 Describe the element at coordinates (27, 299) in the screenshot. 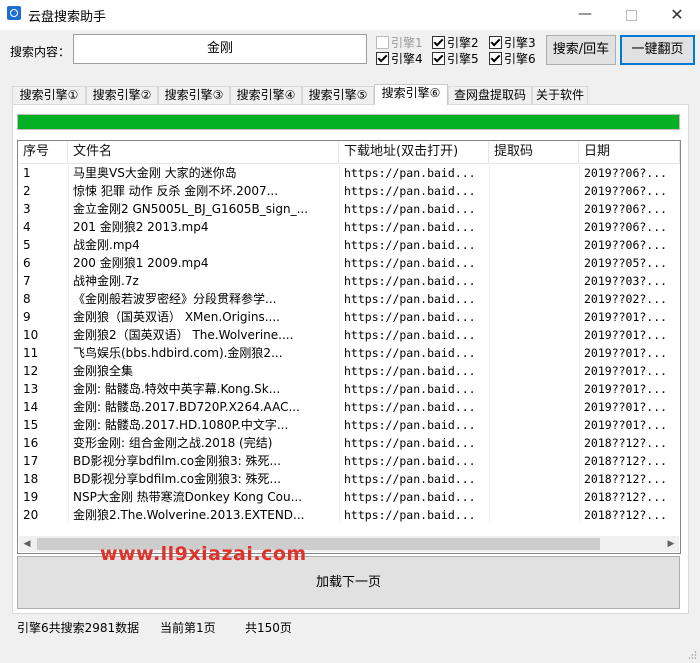

I see `cell-index: 8` at that location.